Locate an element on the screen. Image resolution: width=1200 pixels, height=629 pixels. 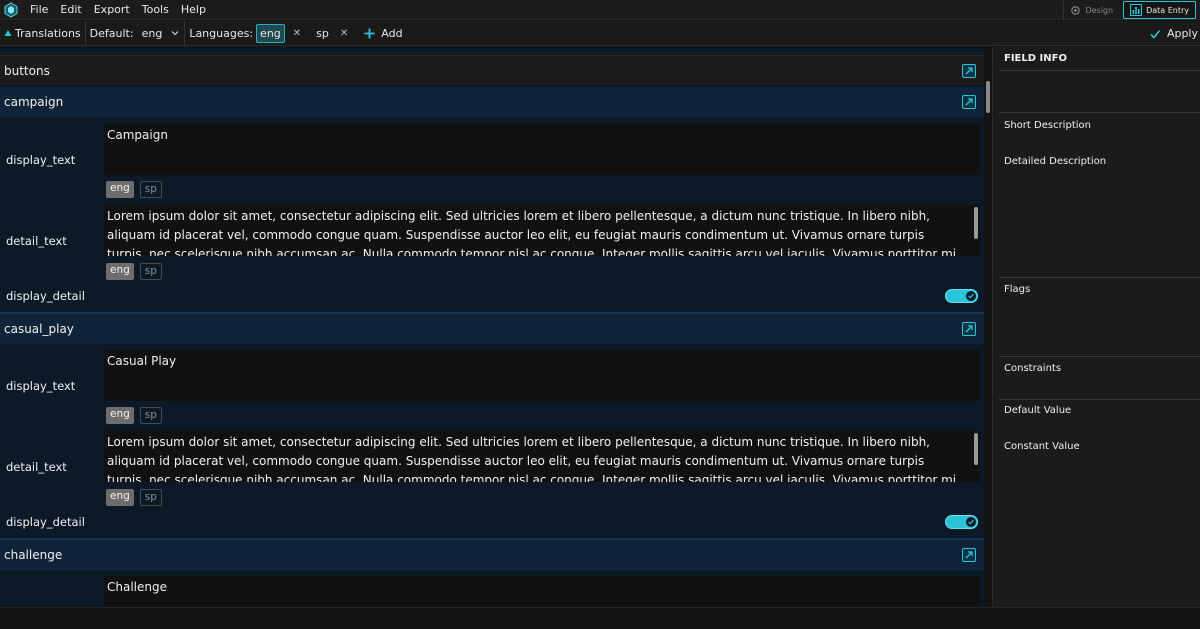
display-text-input: Casual Play is located at coordinates (542, 375).